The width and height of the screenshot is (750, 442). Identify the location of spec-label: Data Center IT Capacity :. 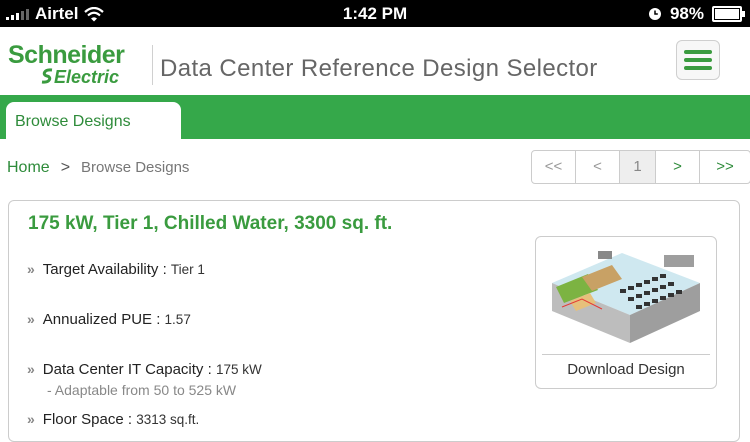
(129, 369).